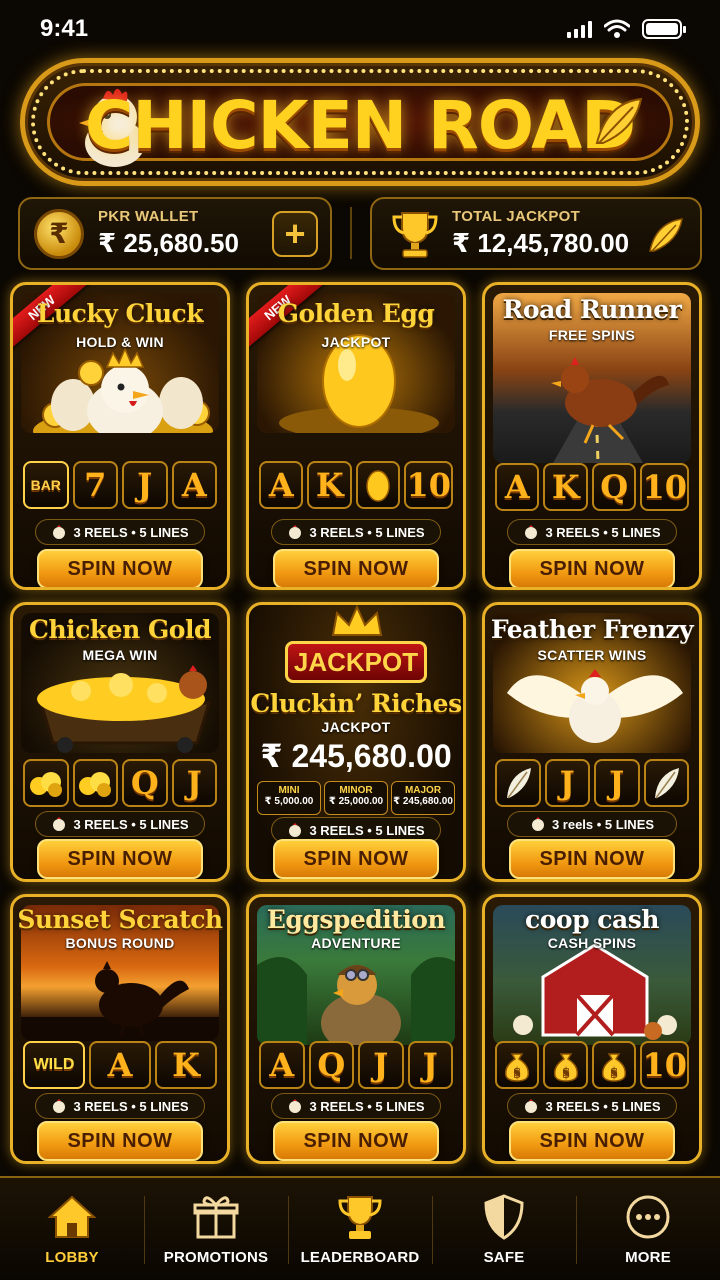 The height and width of the screenshot is (1280, 720). Describe the element at coordinates (423, 801) in the screenshot. I see `tier-value: ₹ 245,680.00` at that location.